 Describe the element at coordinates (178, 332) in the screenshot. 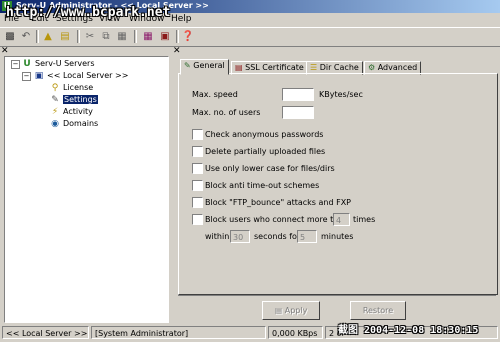

I see `status-user: [System Administrator]` at that location.